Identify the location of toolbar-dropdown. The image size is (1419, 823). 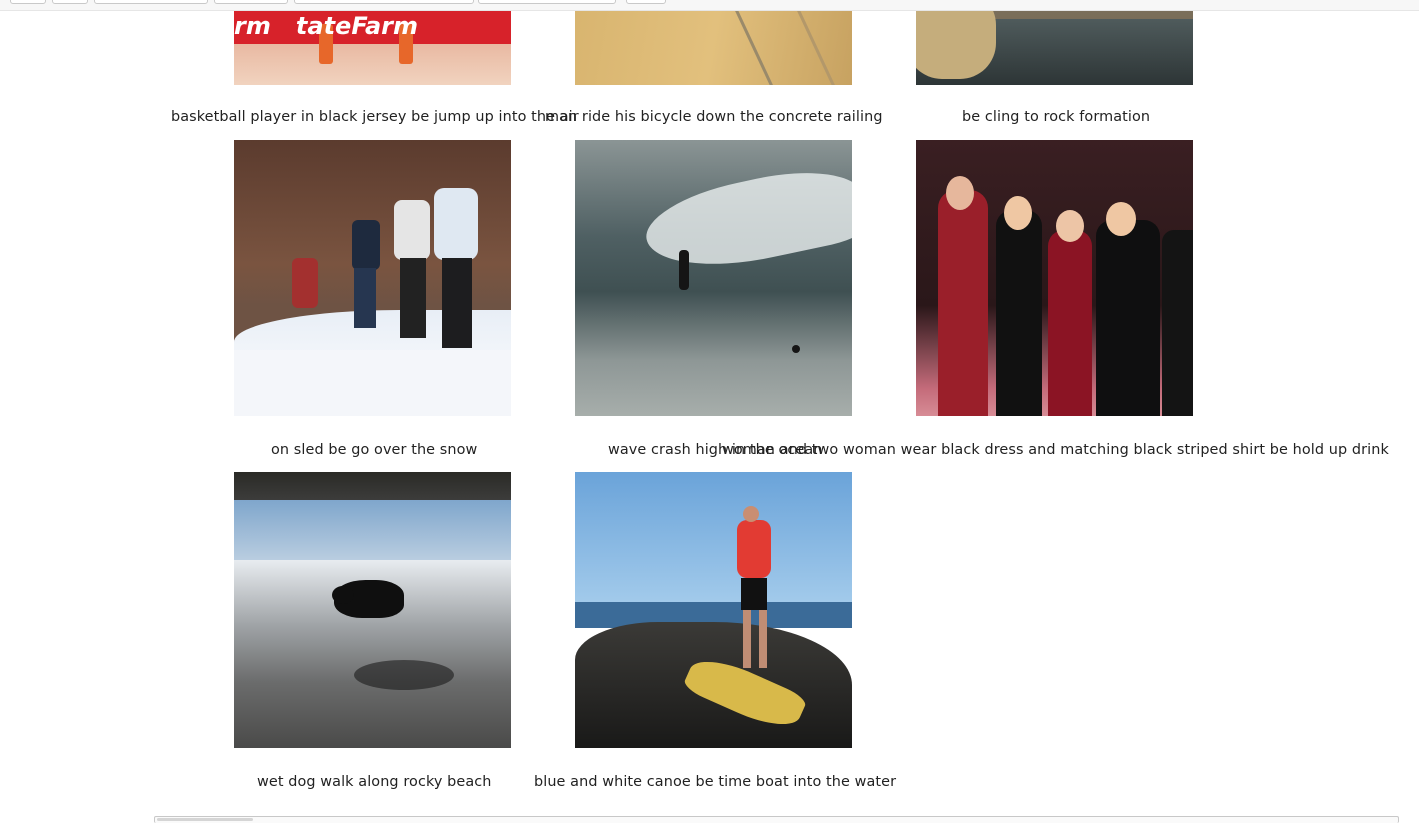
(547, 2).